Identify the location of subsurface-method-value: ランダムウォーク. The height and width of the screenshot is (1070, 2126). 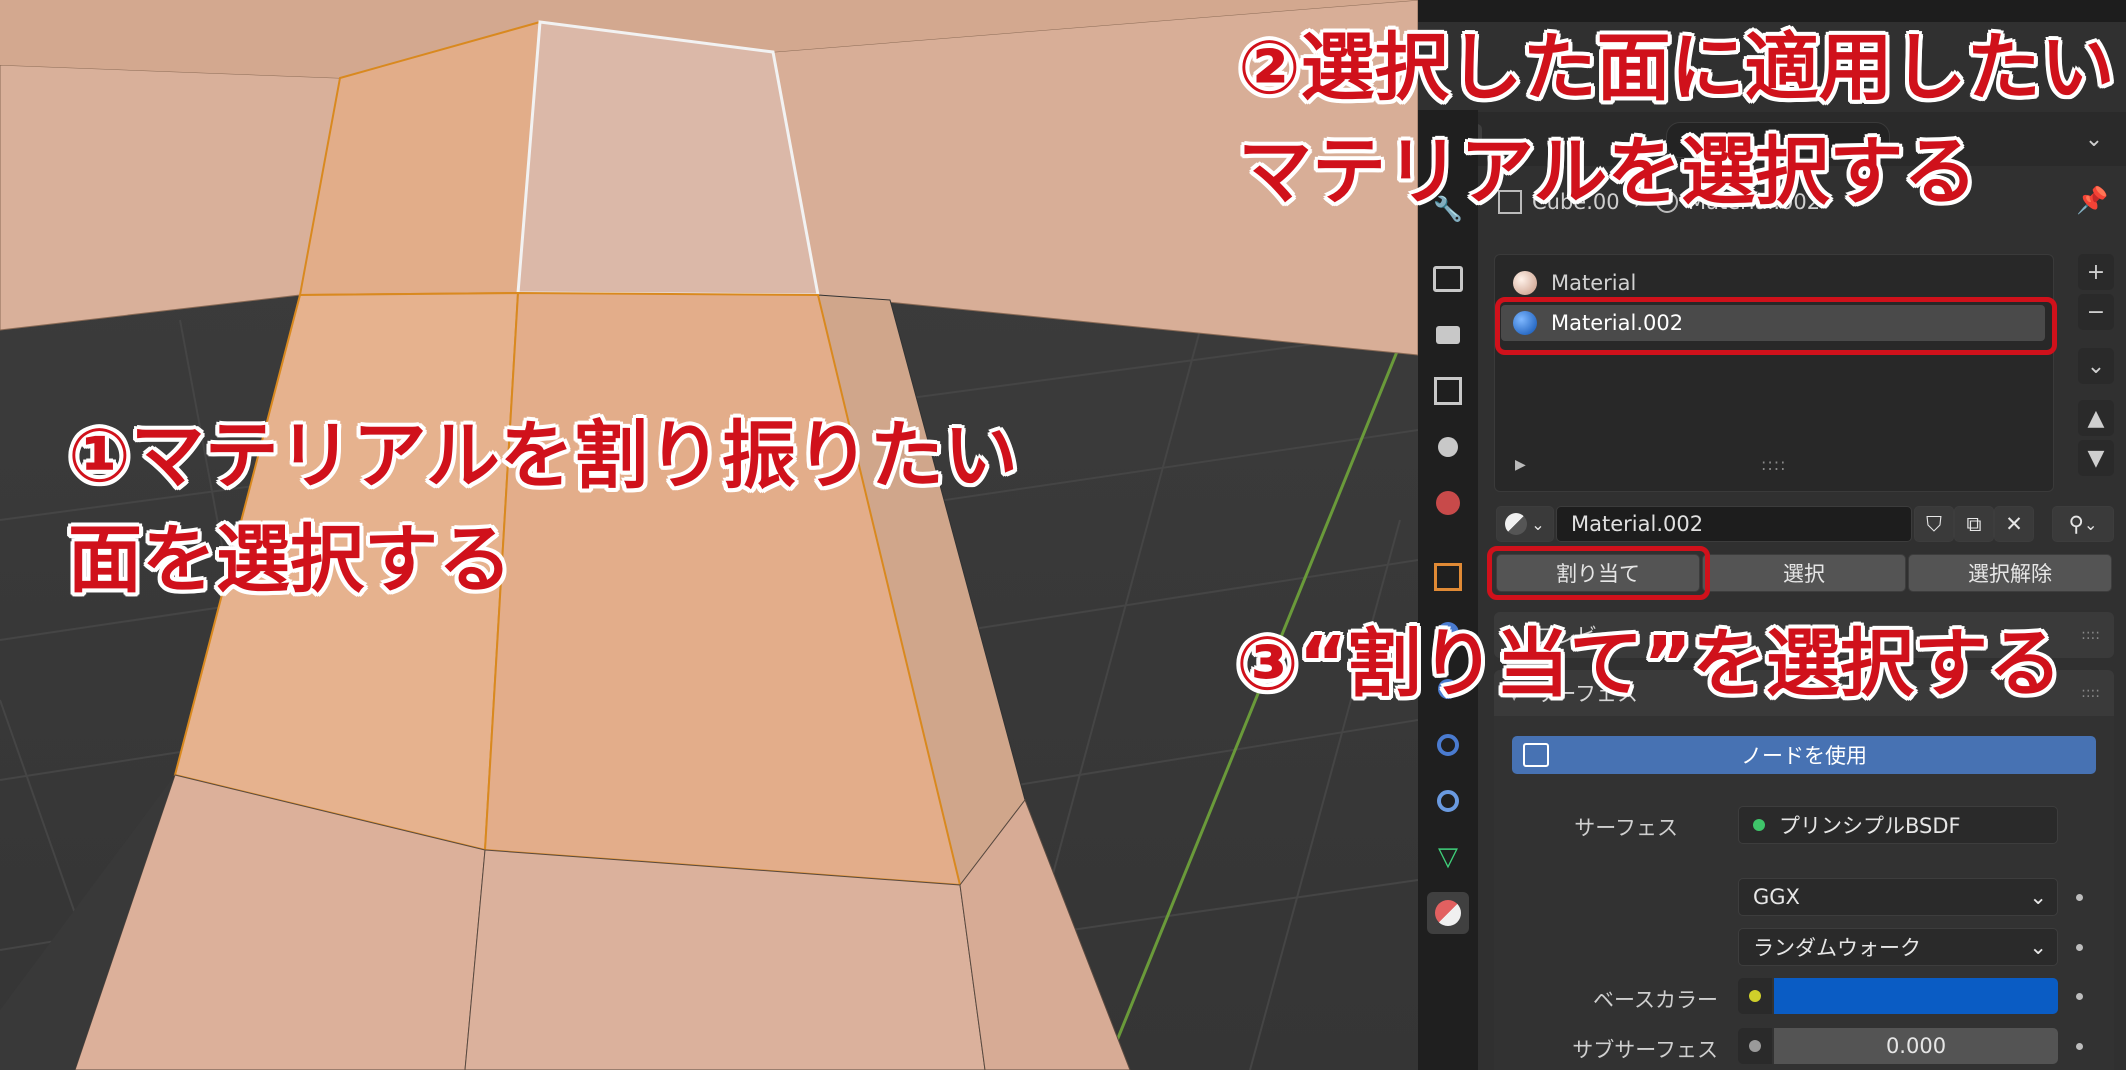
(1837, 948).